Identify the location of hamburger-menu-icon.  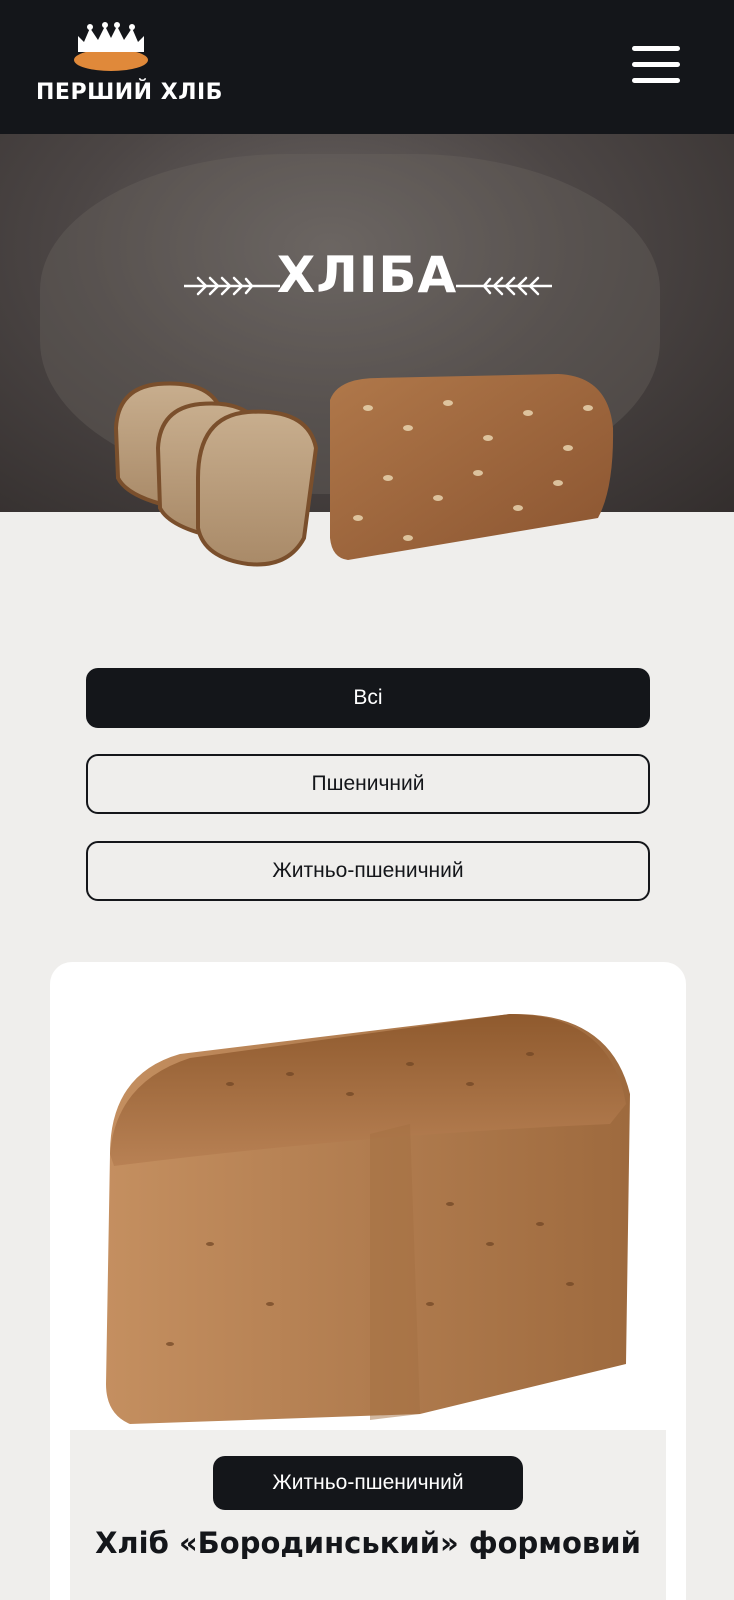
(657, 64).